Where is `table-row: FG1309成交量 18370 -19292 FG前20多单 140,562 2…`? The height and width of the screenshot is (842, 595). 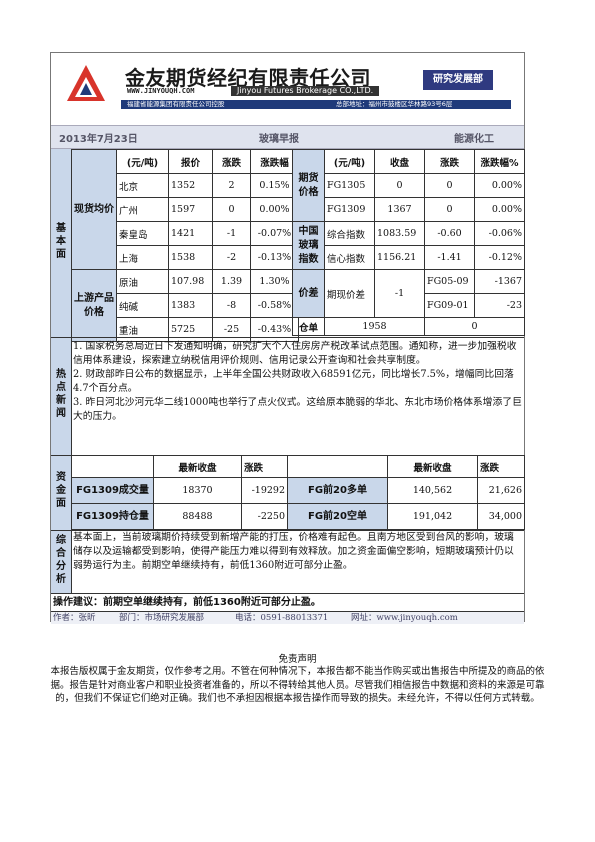
table-row: FG1309成交量 18370 -19292 FG前20多单 140,562 2… is located at coordinates (298, 490).